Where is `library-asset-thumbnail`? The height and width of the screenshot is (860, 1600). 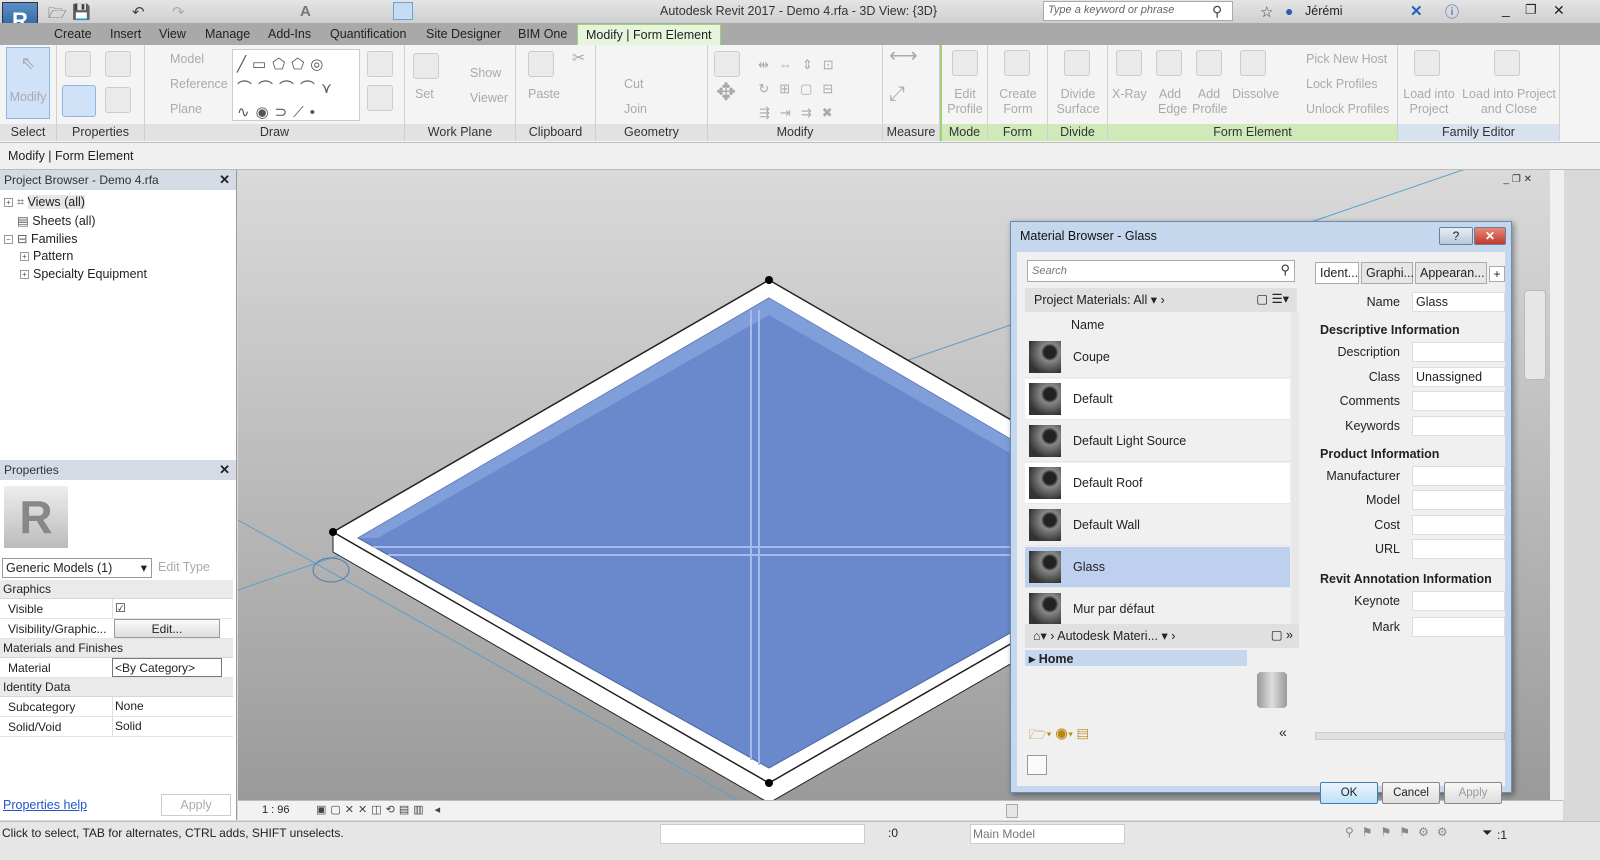
library-asset-thumbnail is located at coordinates (1272, 690).